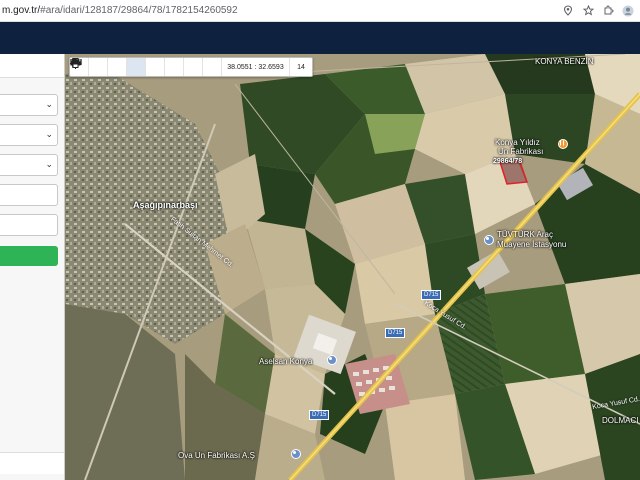  Describe the element at coordinates (521, 151) in the screenshot. I see `yildiz-label-line2: Un Fabrikası` at that location.